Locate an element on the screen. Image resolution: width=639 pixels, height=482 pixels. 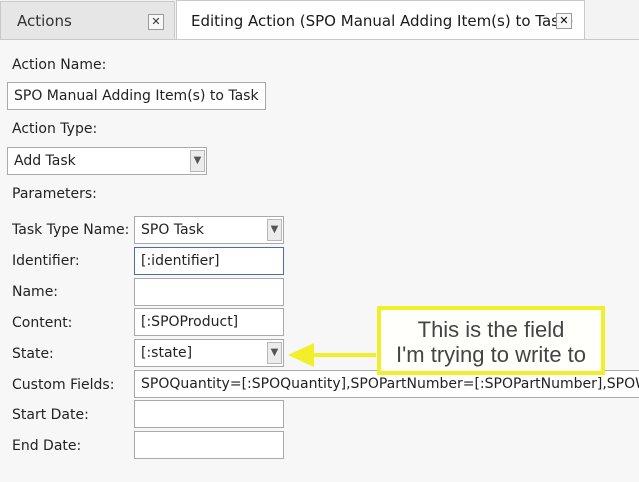
task-type-name-label: Task Type Name: is located at coordinates (71, 230).